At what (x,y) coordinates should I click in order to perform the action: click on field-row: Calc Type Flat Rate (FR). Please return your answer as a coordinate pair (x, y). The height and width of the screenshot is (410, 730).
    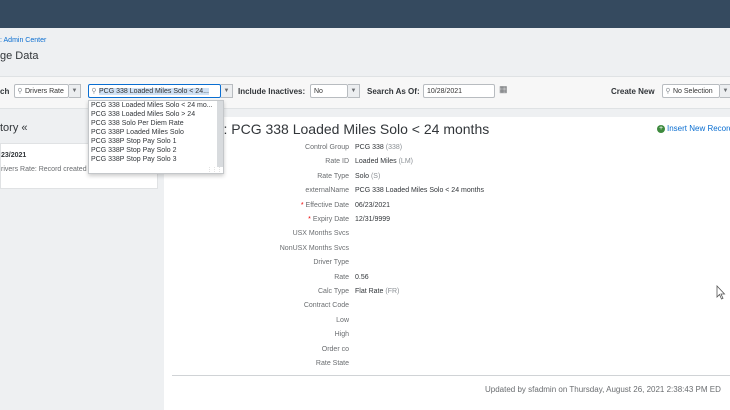
    Looking at the image, I should click on (360, 293).